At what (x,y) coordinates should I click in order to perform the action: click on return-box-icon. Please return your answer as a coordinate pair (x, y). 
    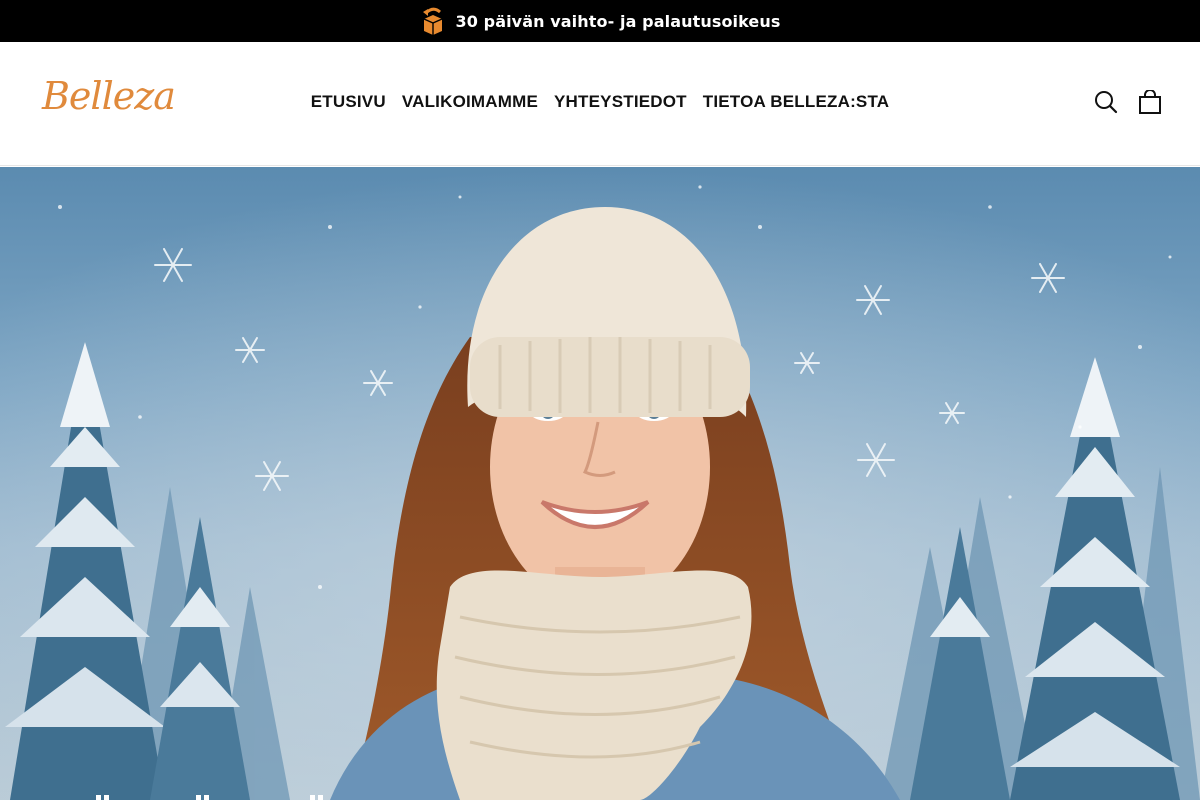
    Looking at the image, I should click on (433, 21).